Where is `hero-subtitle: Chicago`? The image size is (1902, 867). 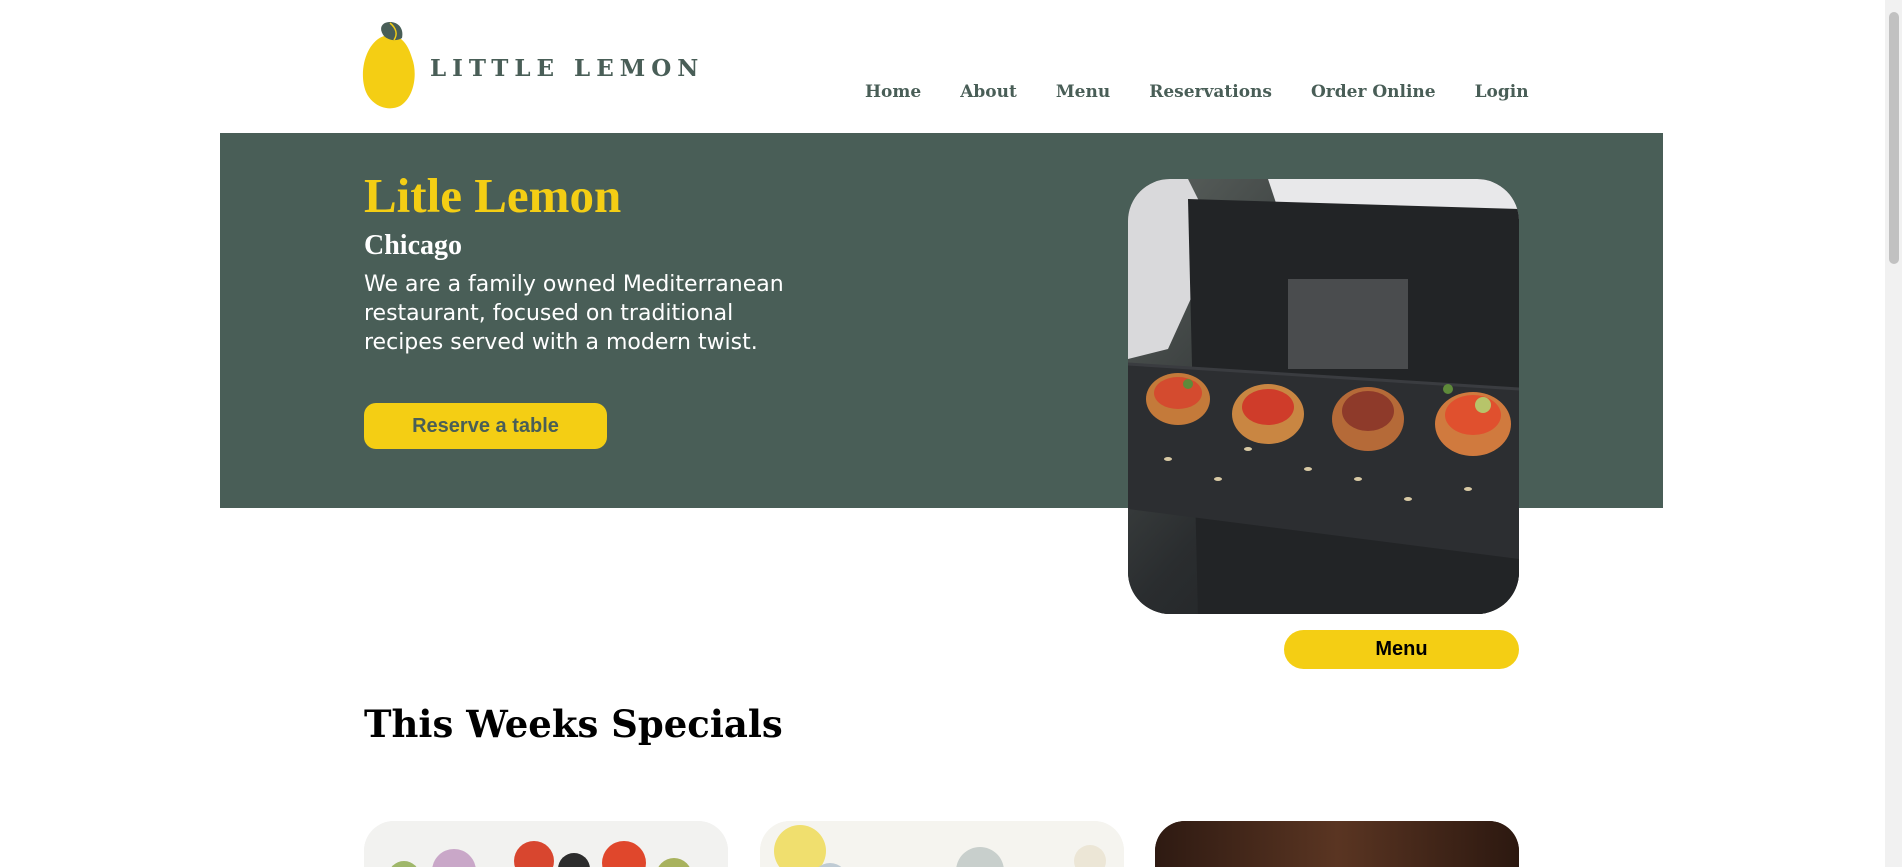
hero-subtitle: Chicago is located at coordinates (413, 245).